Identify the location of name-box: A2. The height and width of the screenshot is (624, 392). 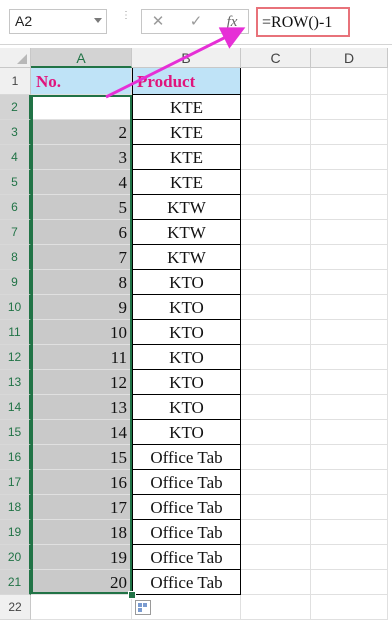
(58, 21).